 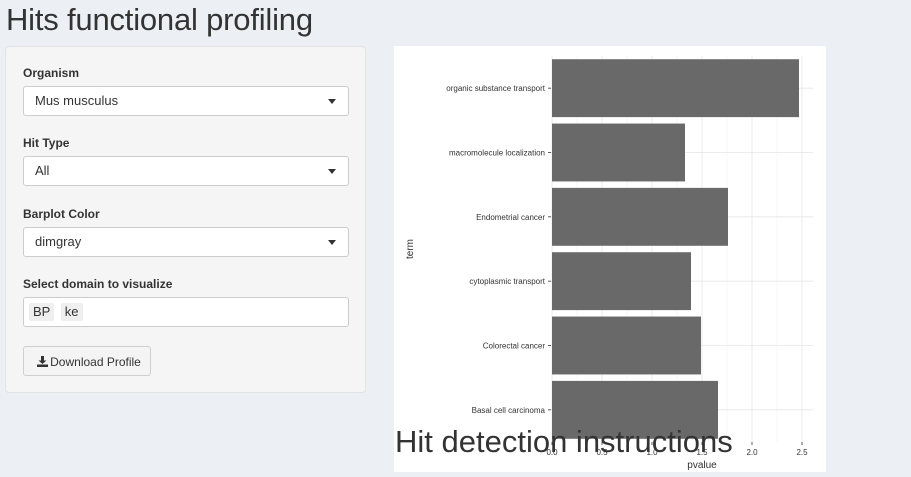 I want to click on y-axis-title: term, so click(x=410, y=249).